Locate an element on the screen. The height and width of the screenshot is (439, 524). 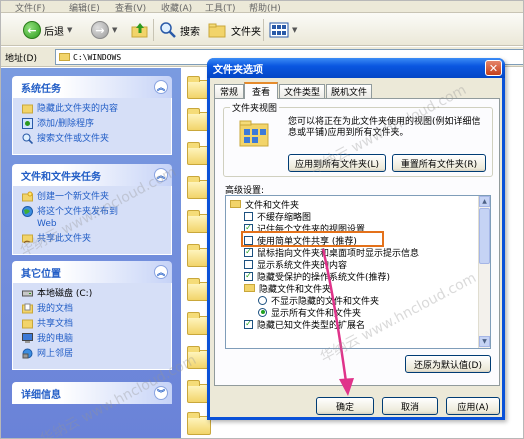
file-tasks-body: 创建一个新文件夹 将这个文件夹发布到 Web 共享此文件夹 is located at coordinates (92, 220).